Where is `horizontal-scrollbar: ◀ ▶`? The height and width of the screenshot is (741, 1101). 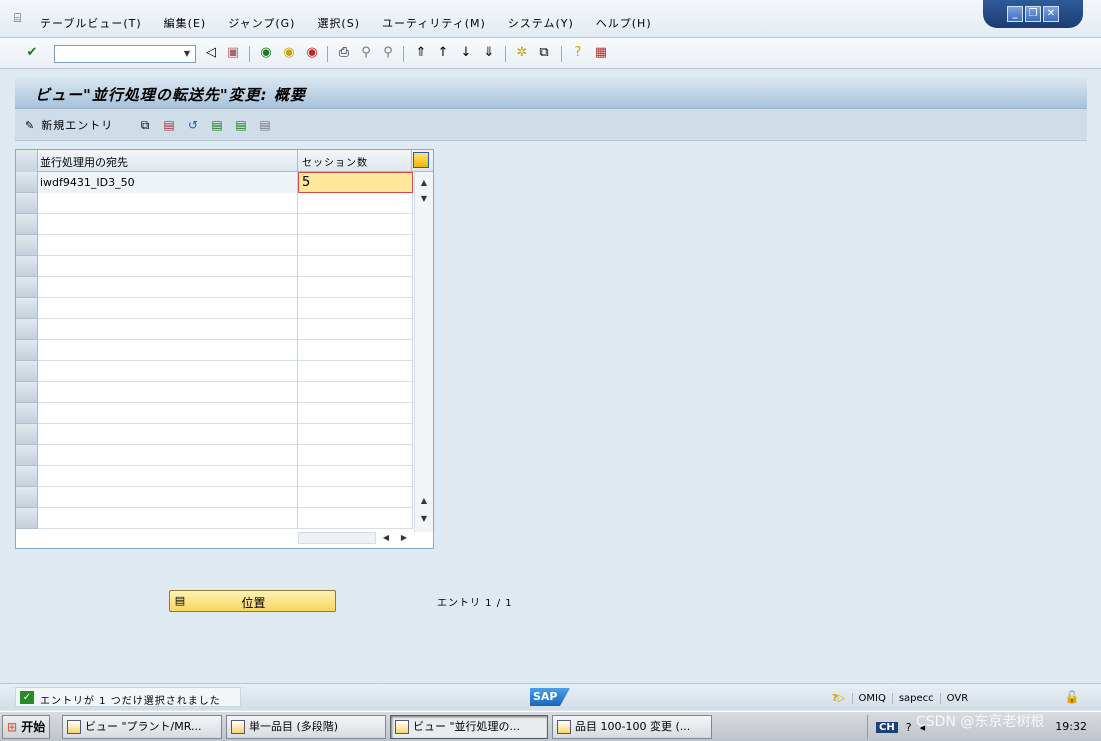
horizontal-scrollbar: ◀ ▶ is located at coordinates (356, 538).